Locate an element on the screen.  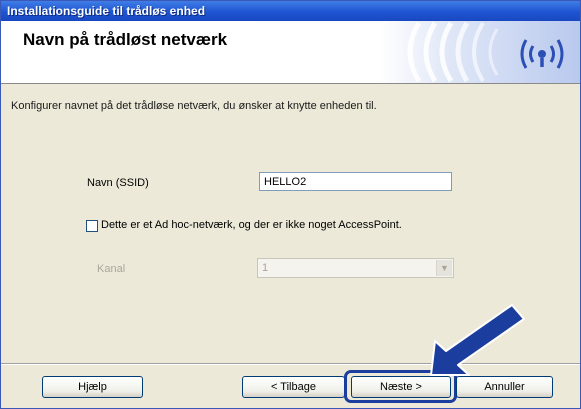
channel-label: Kanal is located at coordinates (111, 269).